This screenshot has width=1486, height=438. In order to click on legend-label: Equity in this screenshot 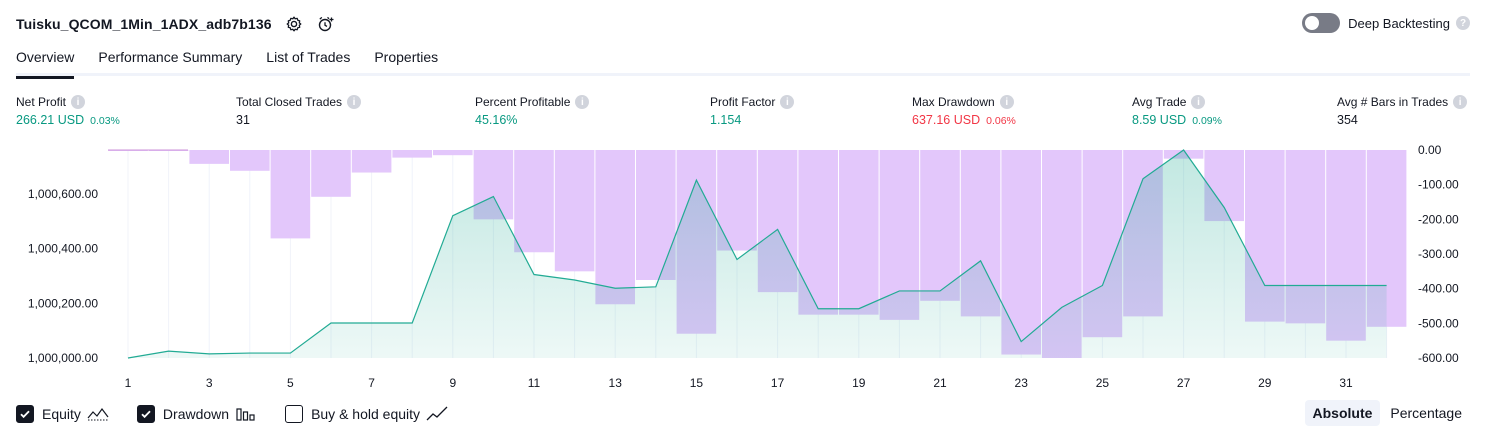, I will do `click(61, 414)`.